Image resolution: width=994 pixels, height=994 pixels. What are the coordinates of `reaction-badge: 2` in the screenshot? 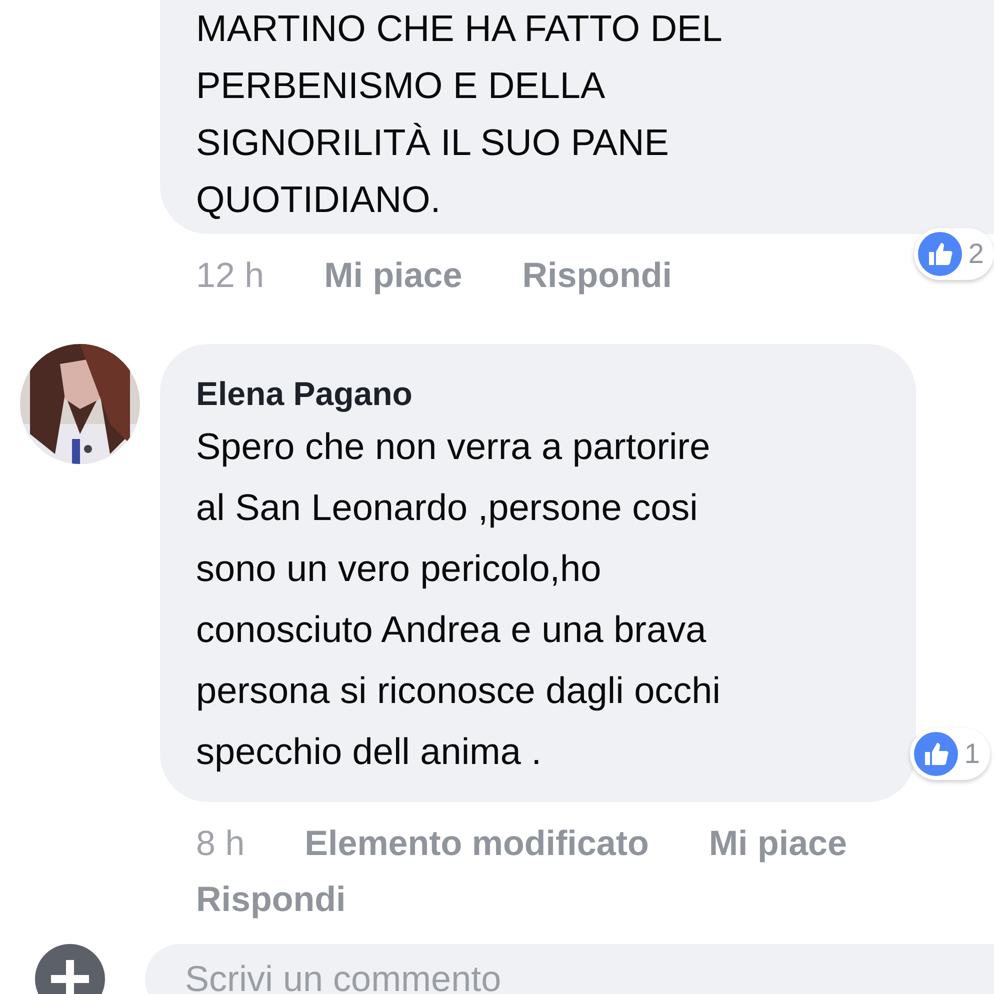 It's located at (954, 254).